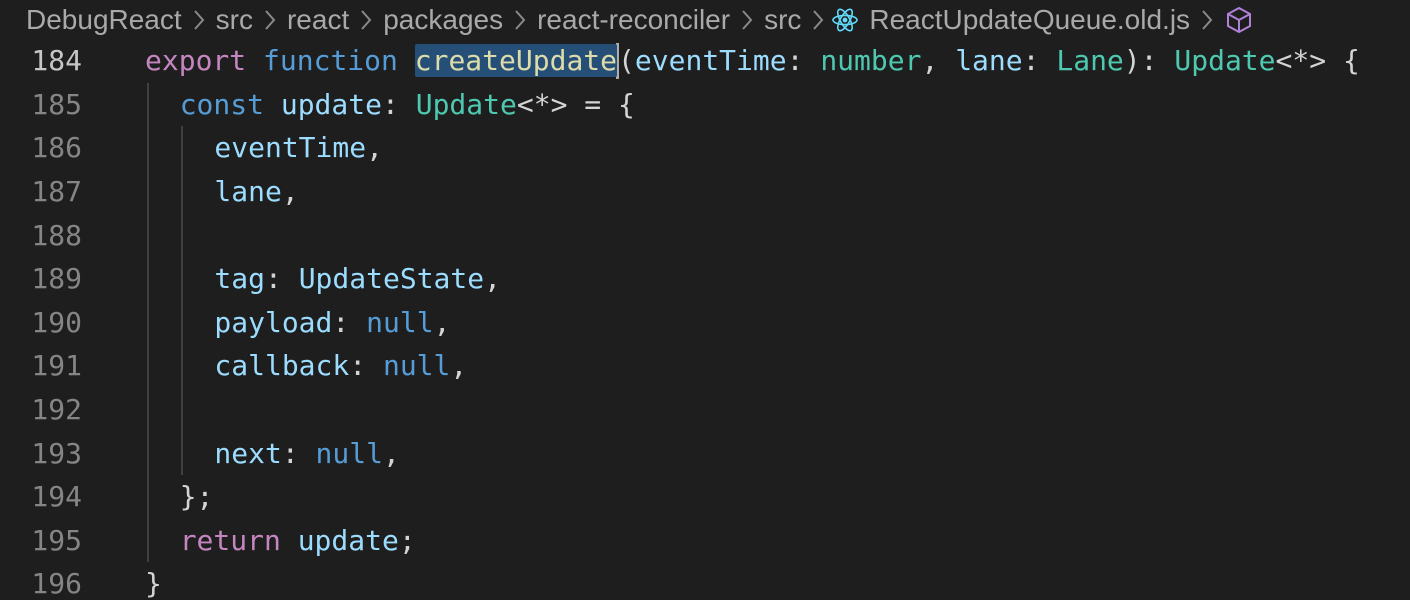  Describe the element at coordinates (248, 453) in the screenshot. I see `code-token: next` at that location.